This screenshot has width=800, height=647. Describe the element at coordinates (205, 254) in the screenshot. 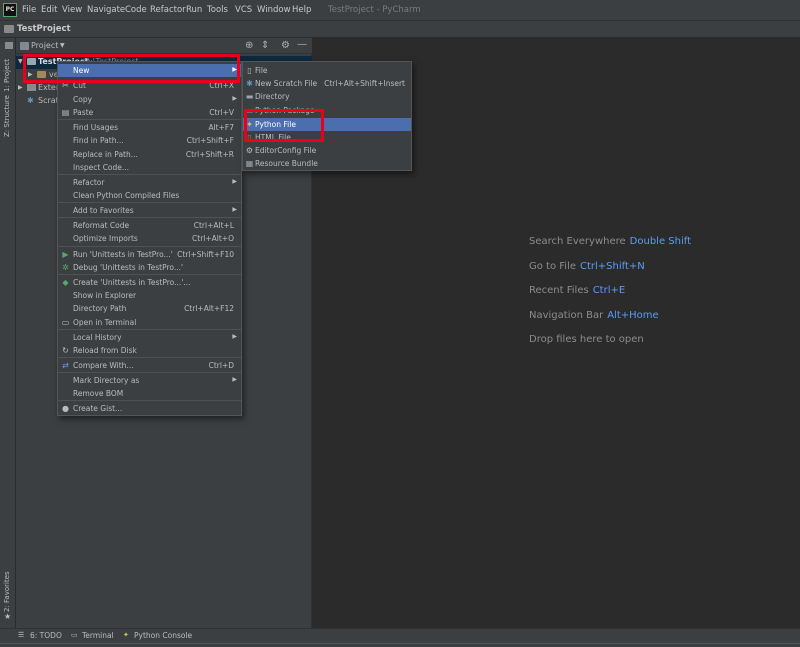

I see `menu-item-shortcut: Ctrl+Shift+F10` at that location.